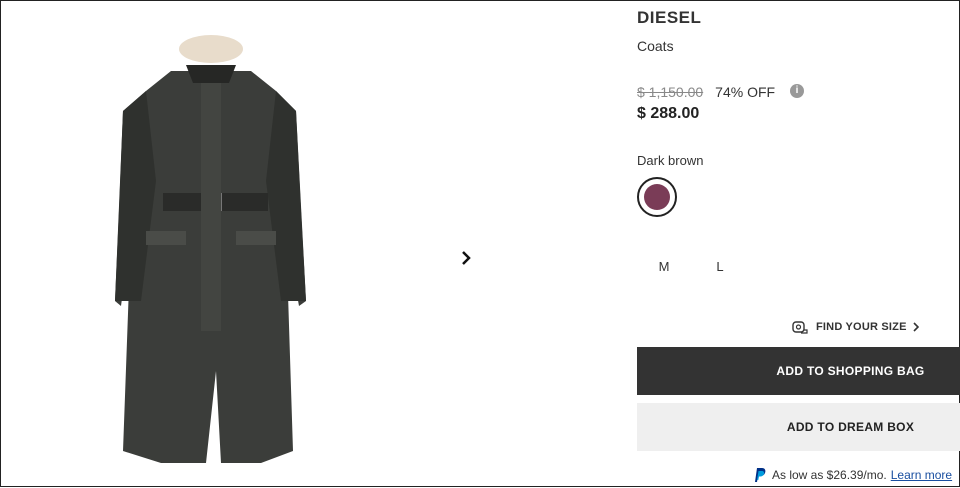 This screenshot has width=960, height=488. I want to click on next-image-arrow, so click(466, 258).